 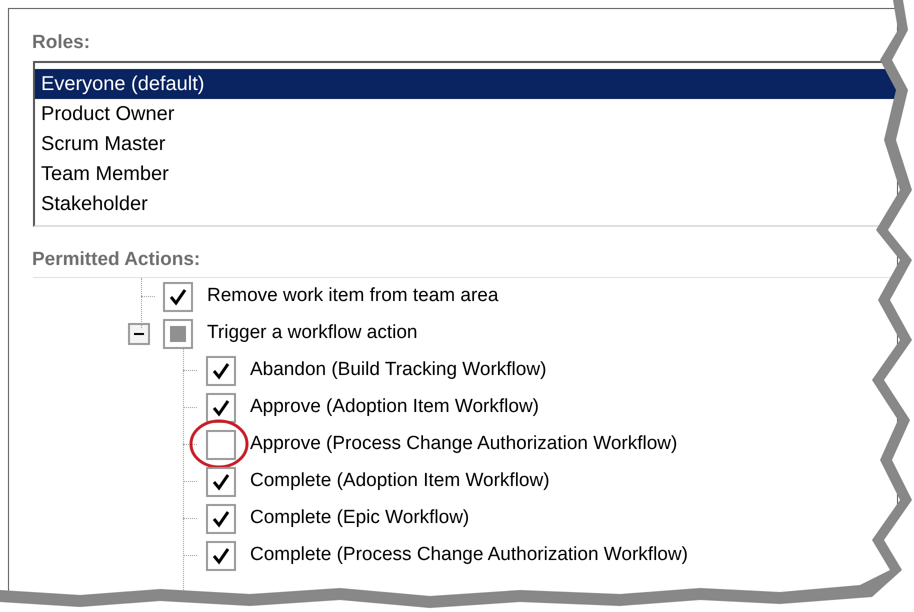 What do you see at coordinates (116, 260) in the screenshot?
I see `permitted-actions-label: Permitted Actions:` at bounding box center [116, 260].